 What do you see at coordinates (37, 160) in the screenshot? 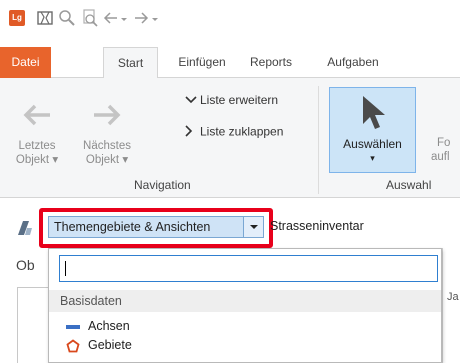
I see `previous-object-label-2: Objekt ▾` at bounding box center [37, 160].